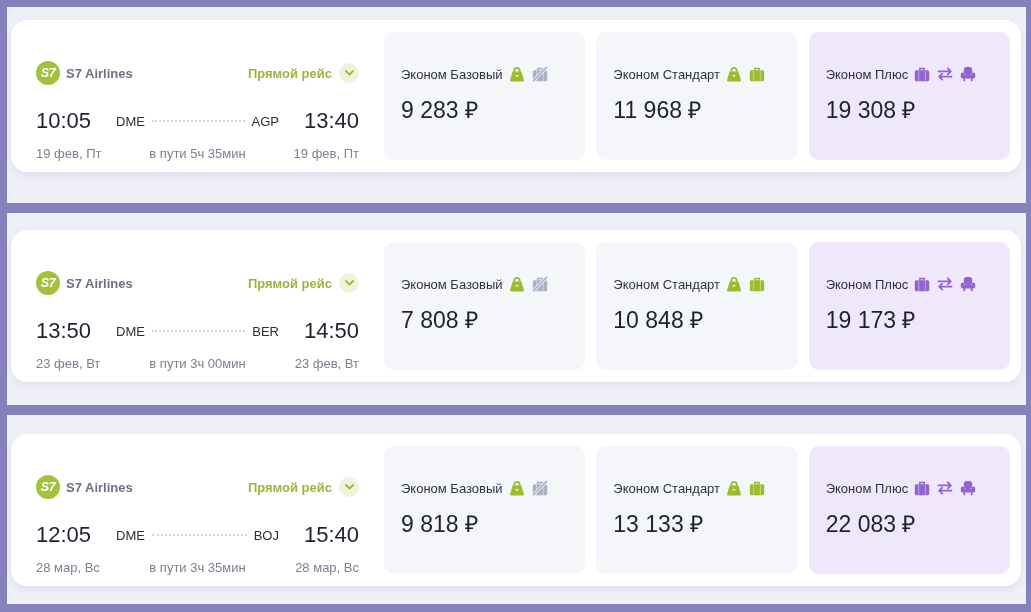 This screenshot has width=1031, height=612. What do you see at coordinates (485, 510) in the screenshot?
I see `fare-card: Эконом Базовый 9 818 ₽` at bounding box center [485, 510].